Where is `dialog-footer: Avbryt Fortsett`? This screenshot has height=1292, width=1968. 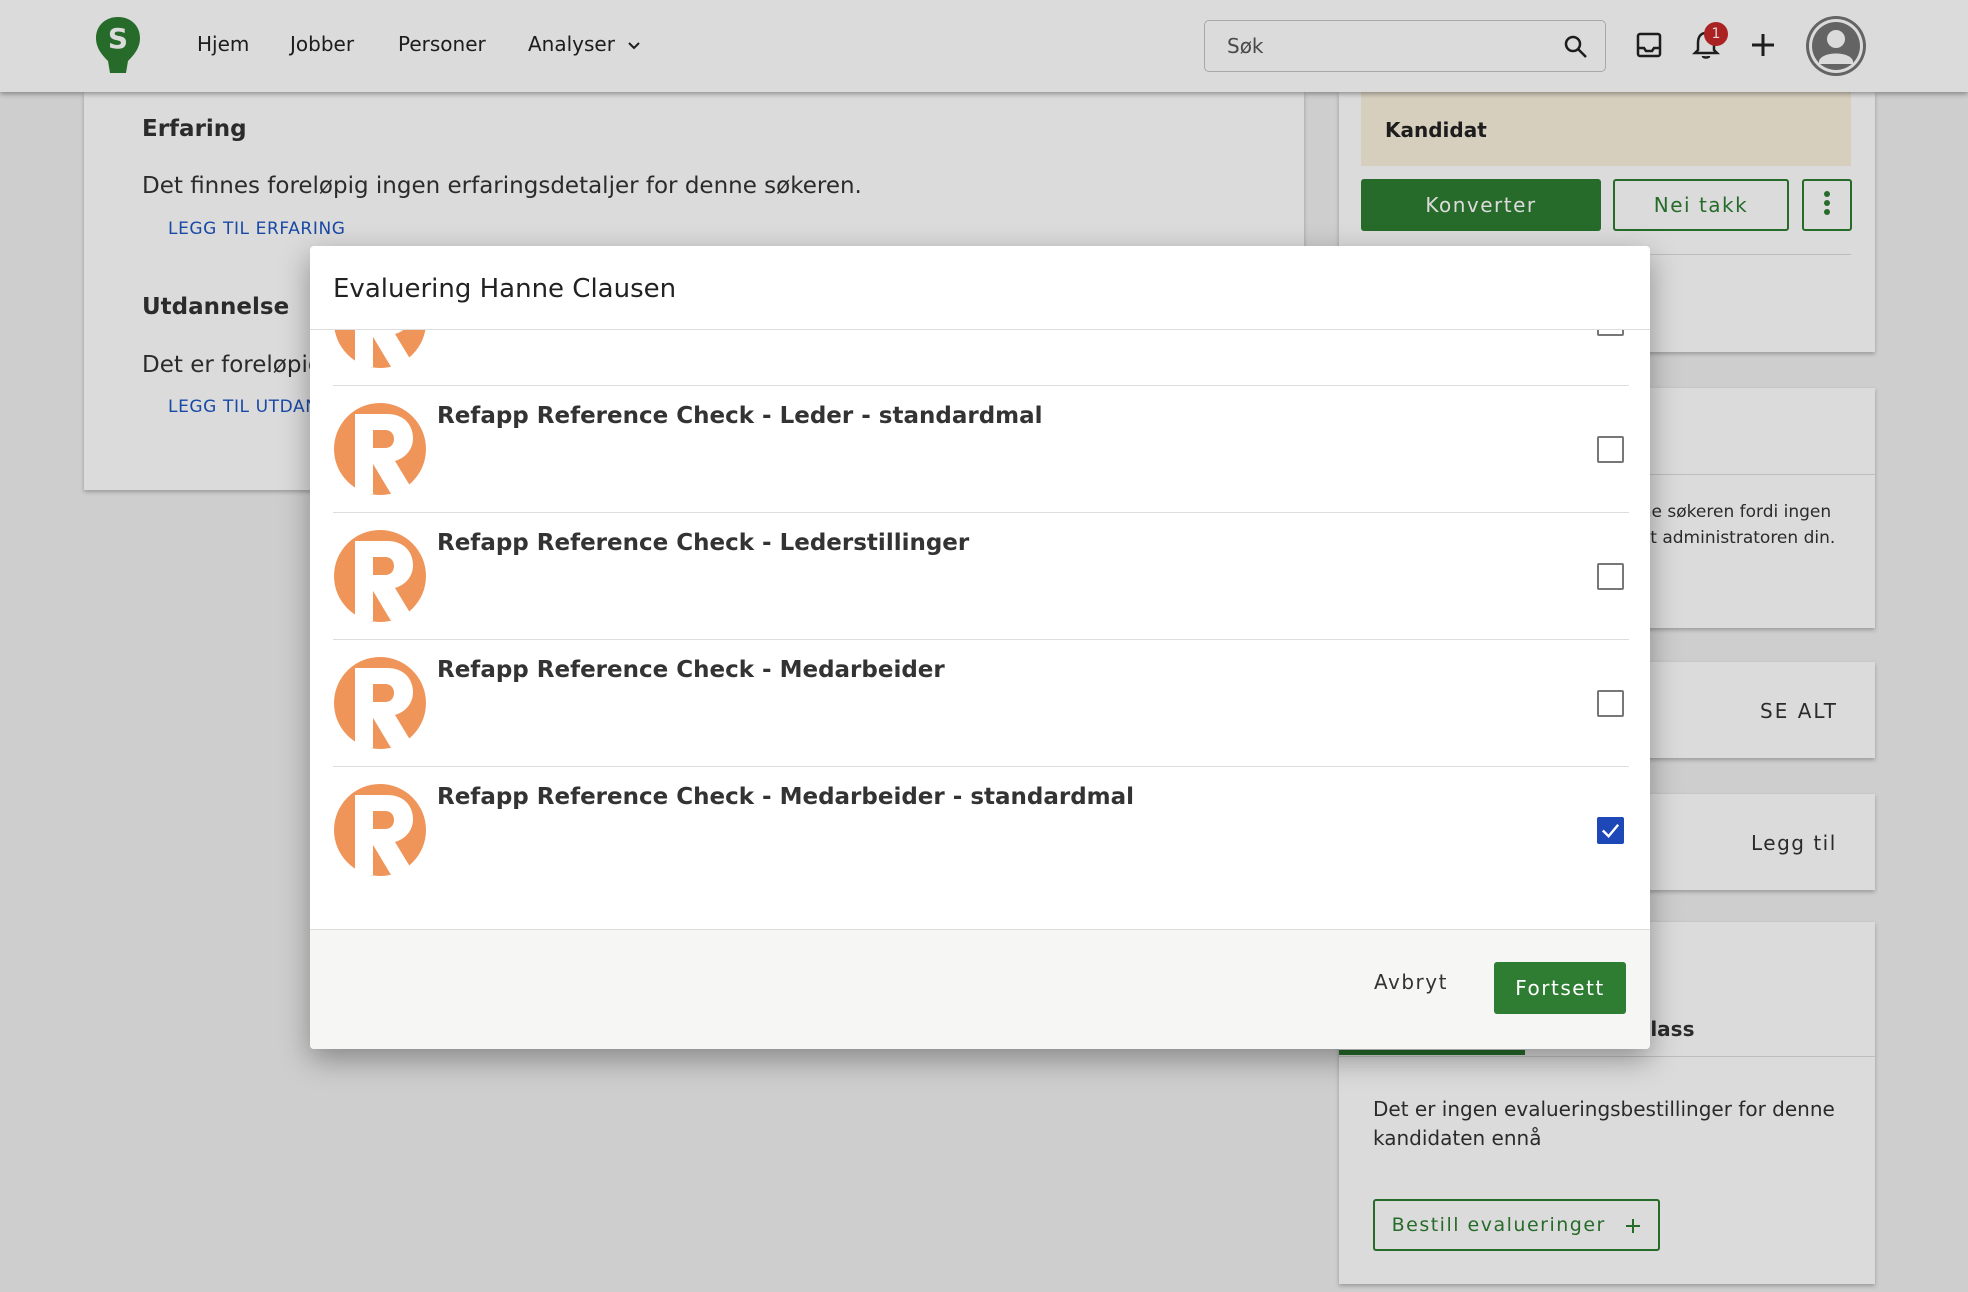
dialog-footer: Avbryt Fortsett is located at coordinates (980, 989).